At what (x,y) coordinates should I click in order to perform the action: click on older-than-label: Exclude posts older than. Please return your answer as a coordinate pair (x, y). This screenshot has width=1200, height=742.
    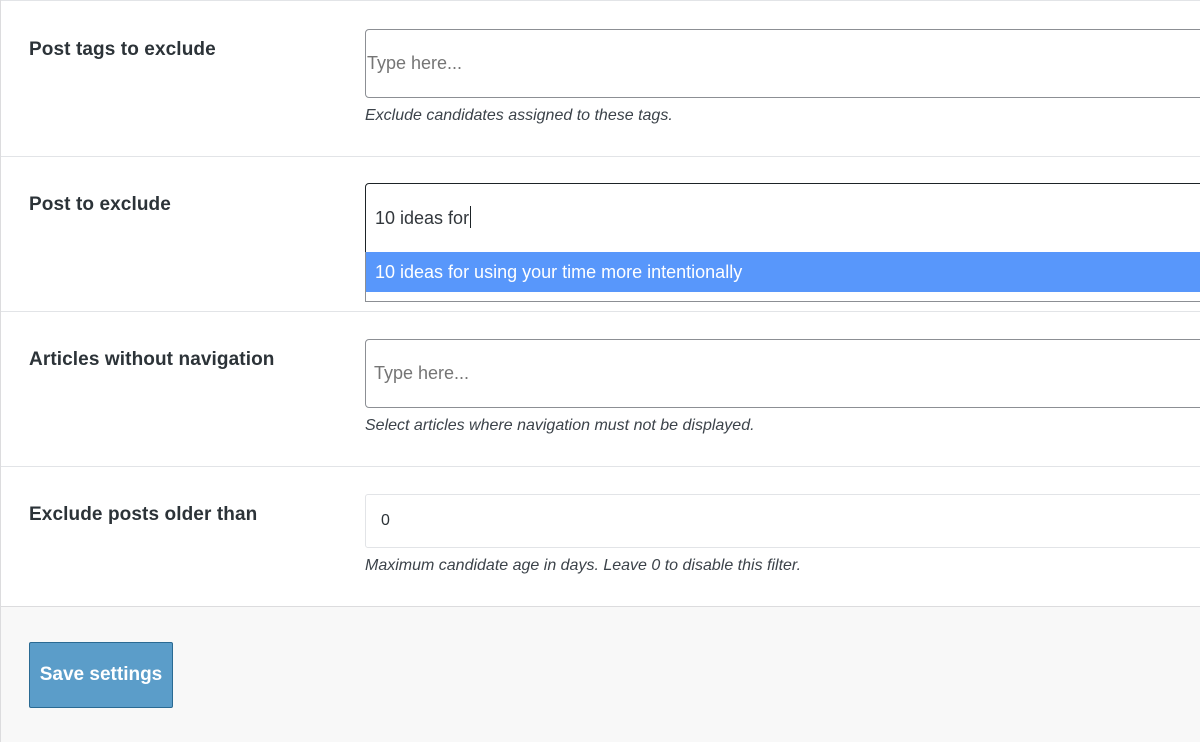
    Looking at the image, I should click on (143, 514).